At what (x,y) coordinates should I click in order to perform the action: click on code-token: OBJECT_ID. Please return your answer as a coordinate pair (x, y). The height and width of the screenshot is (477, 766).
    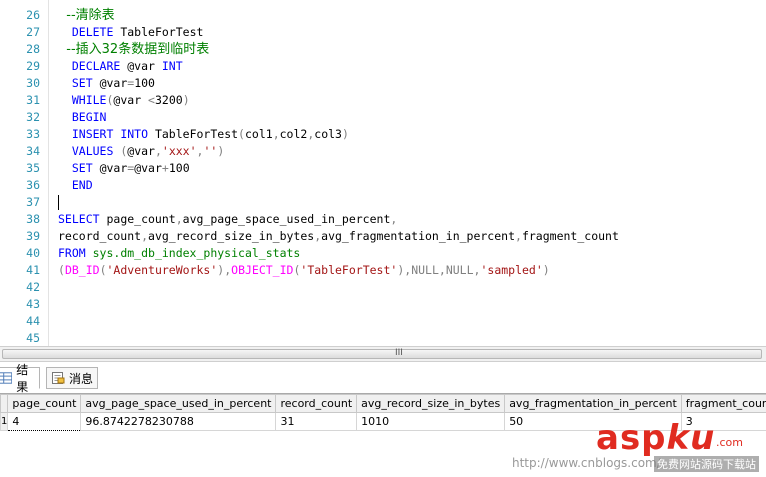
    Looking at the image, I should click on (262, 270).